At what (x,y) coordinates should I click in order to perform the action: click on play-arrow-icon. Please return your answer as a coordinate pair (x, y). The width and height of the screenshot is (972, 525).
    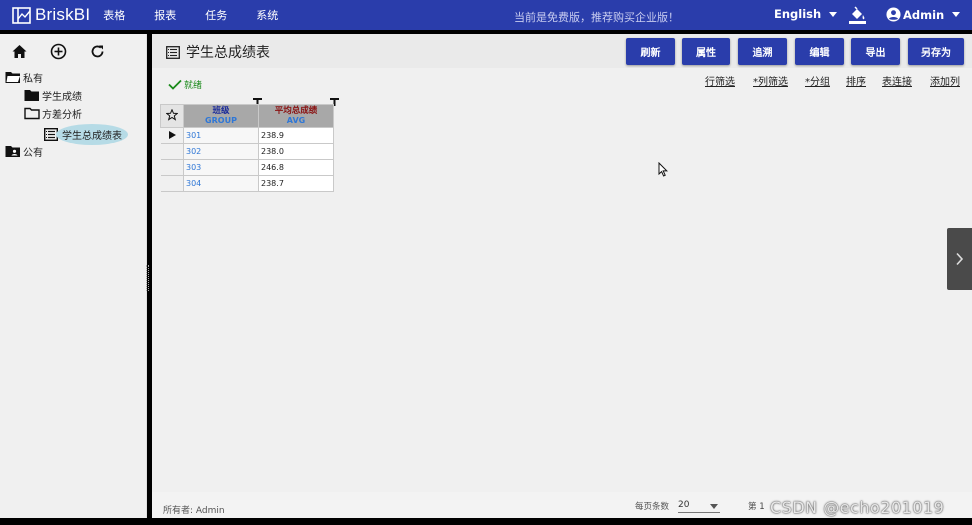
    Looking at the image, I should click on (172, 134).